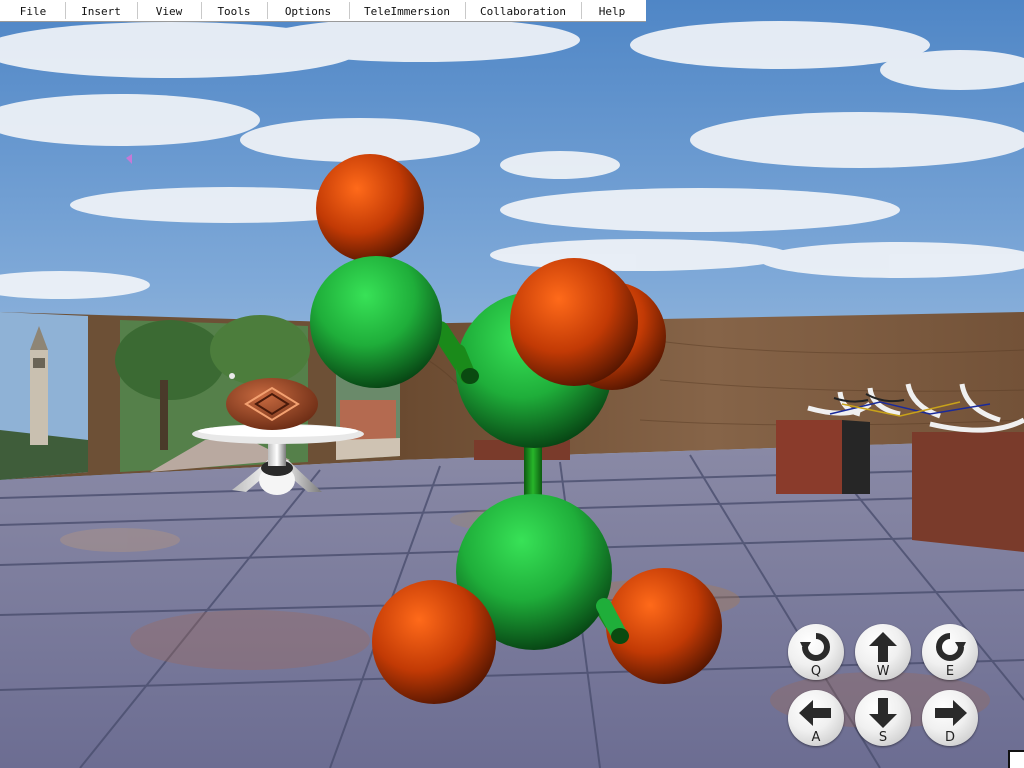  What do you see at coordinates (434, 642) in the screenshot?
I see `atom-red-lower-left` at bounding box center [434, 642].